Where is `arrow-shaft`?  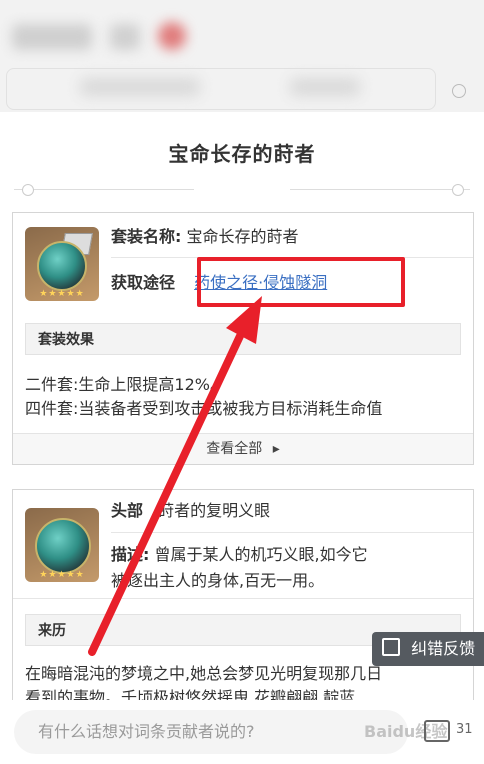
arrow-shaft is located at coordinates (166, 494).